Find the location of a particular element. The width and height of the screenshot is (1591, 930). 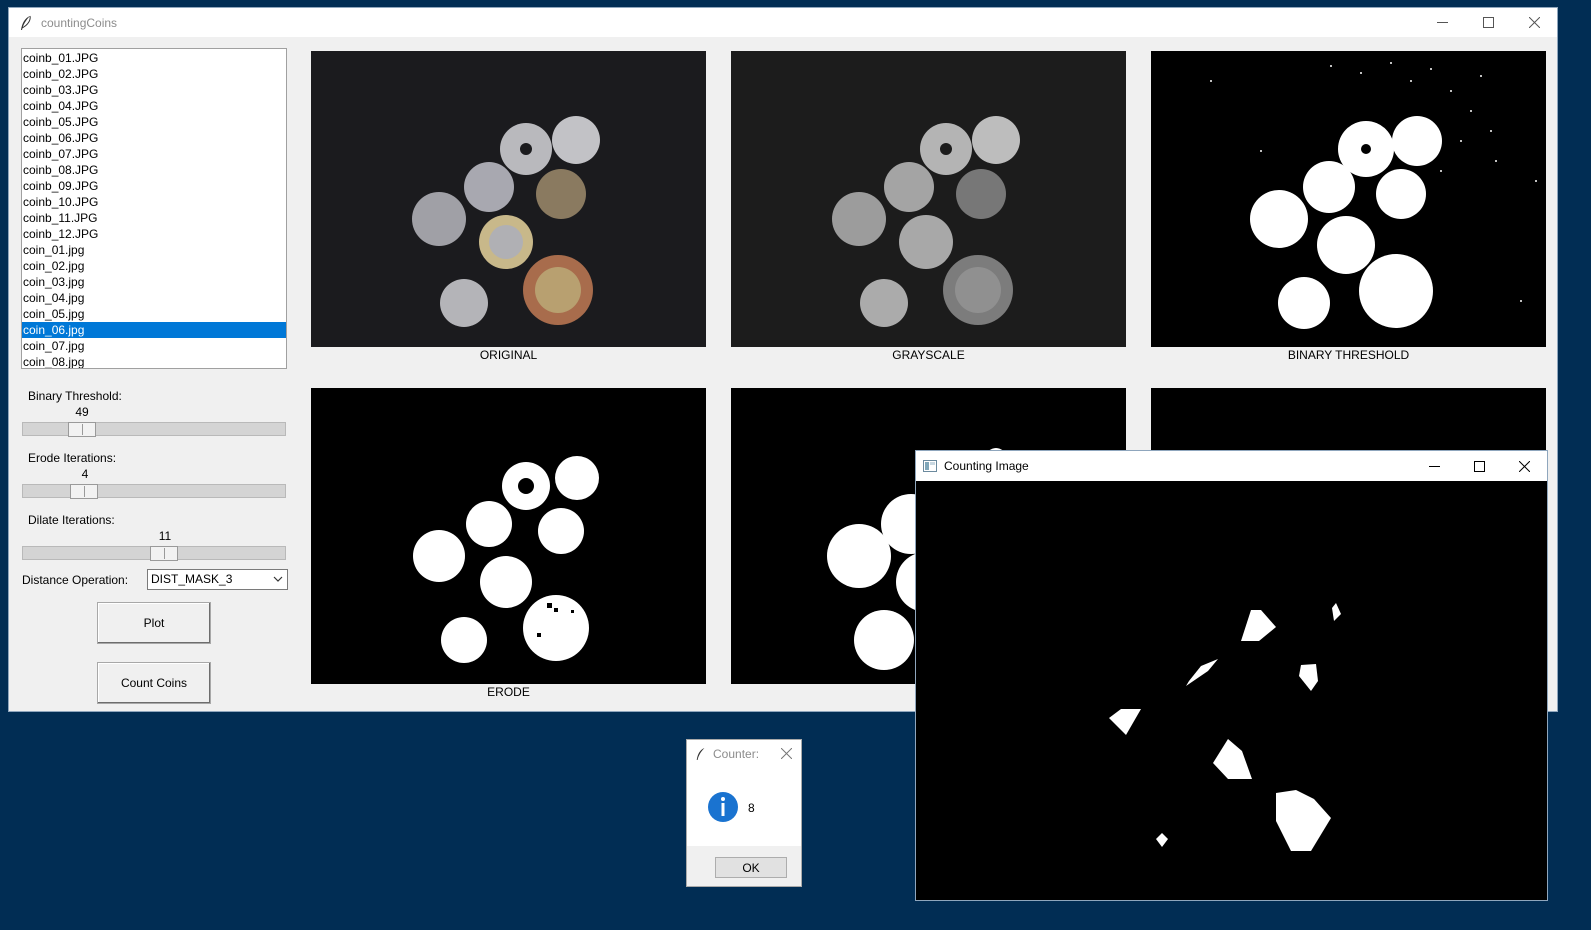

main-window-title: countingCoins is located at coordinates (79, 22).